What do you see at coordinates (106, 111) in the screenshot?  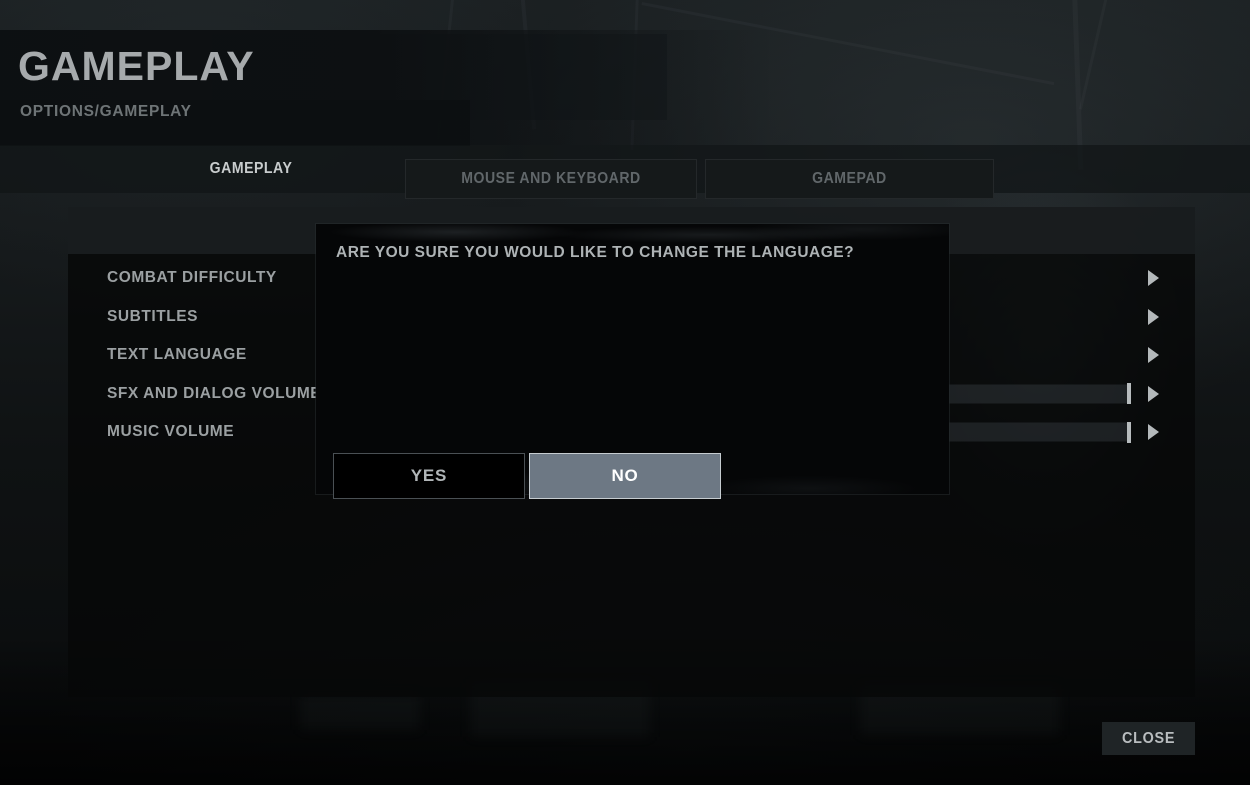 I see `breadcrumb: OPTIONS/GAMEPLAY` at bounding box center [106, 111].